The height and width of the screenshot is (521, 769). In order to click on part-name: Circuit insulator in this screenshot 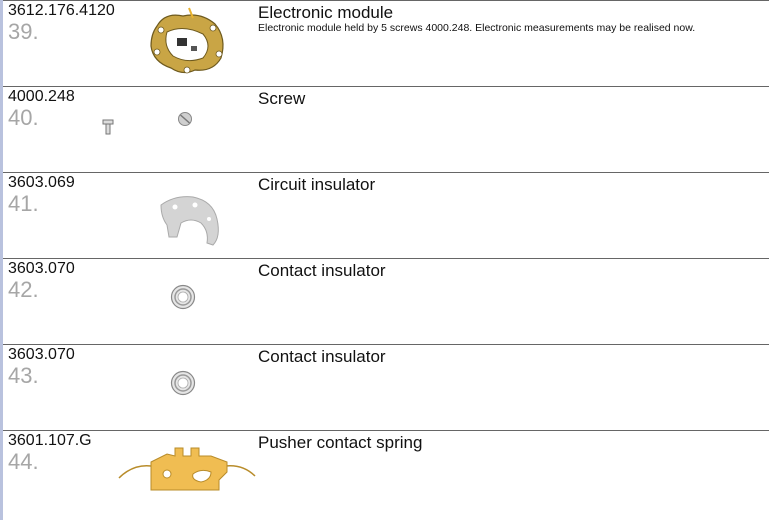, I will do `click(317, 184)`.